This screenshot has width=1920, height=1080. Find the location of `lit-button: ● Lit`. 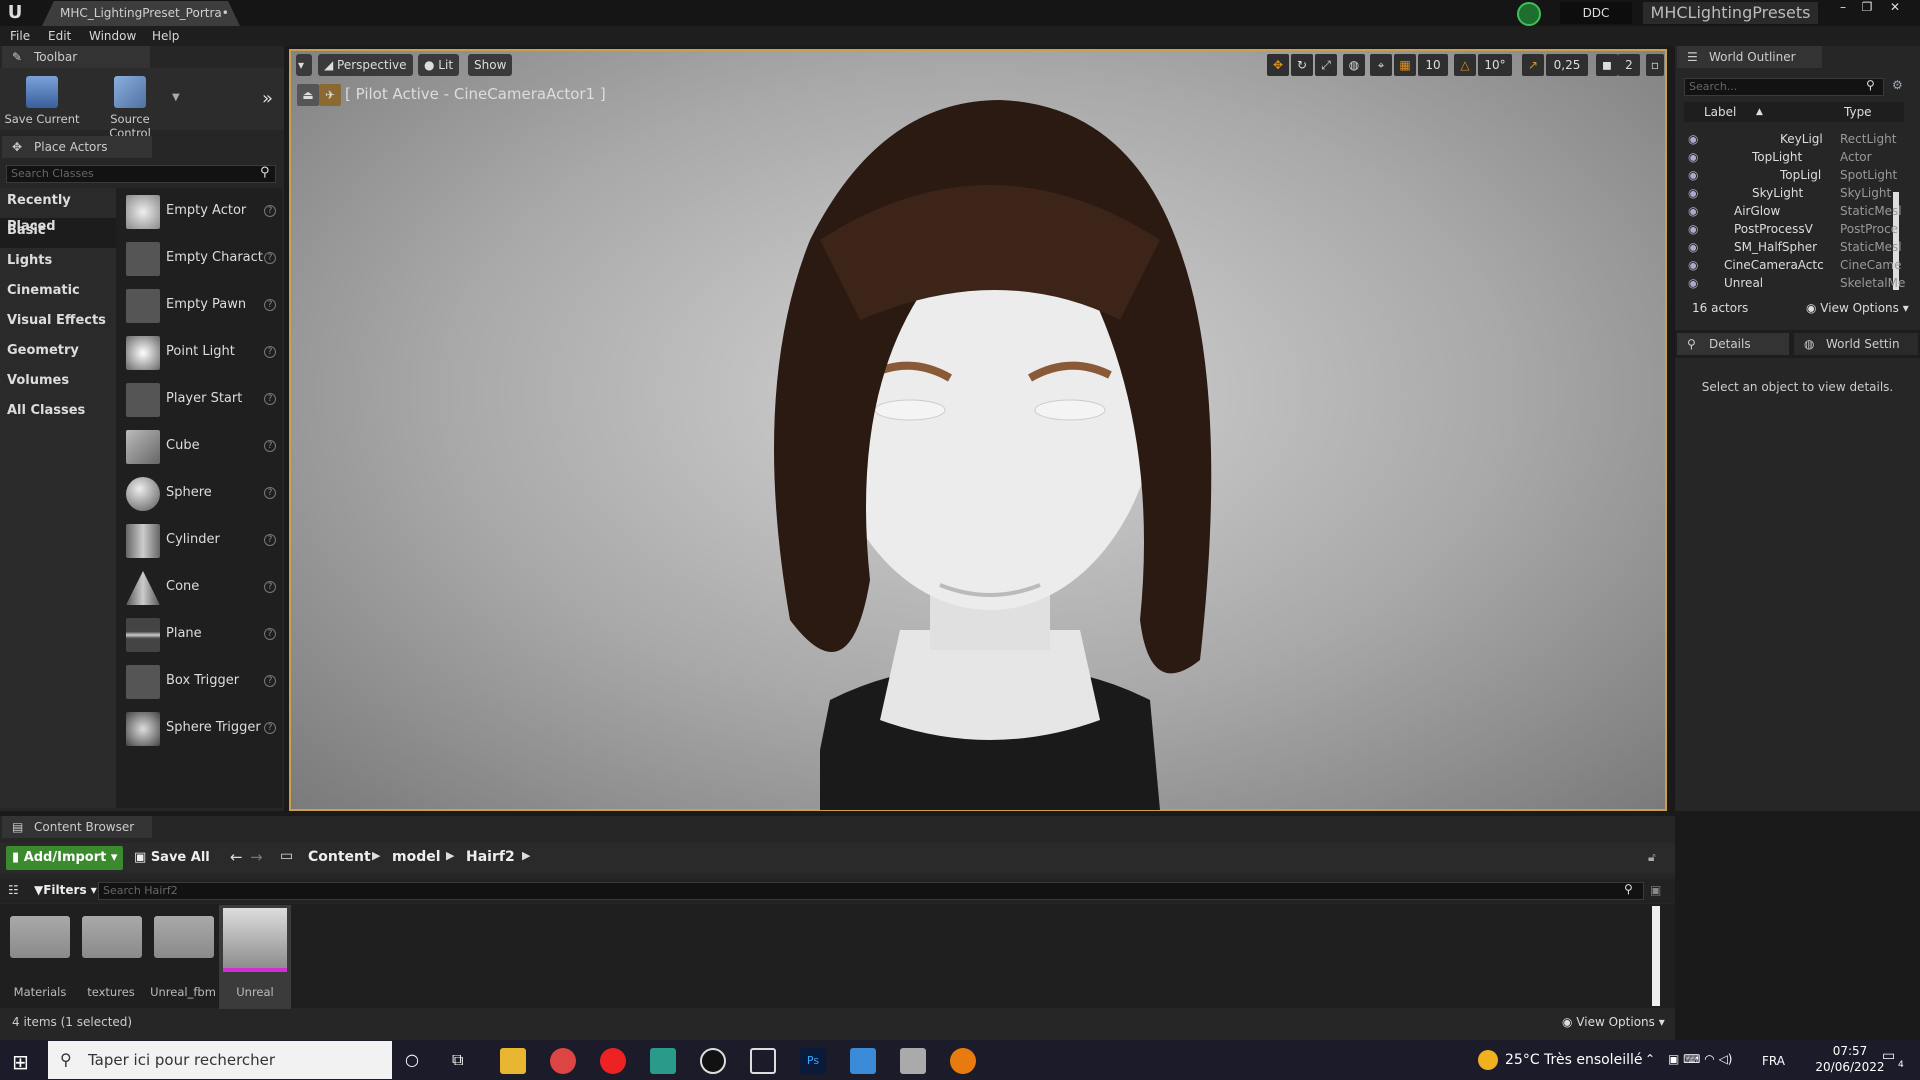

lit-button: ● Lit is located at coordinates (439, 65).